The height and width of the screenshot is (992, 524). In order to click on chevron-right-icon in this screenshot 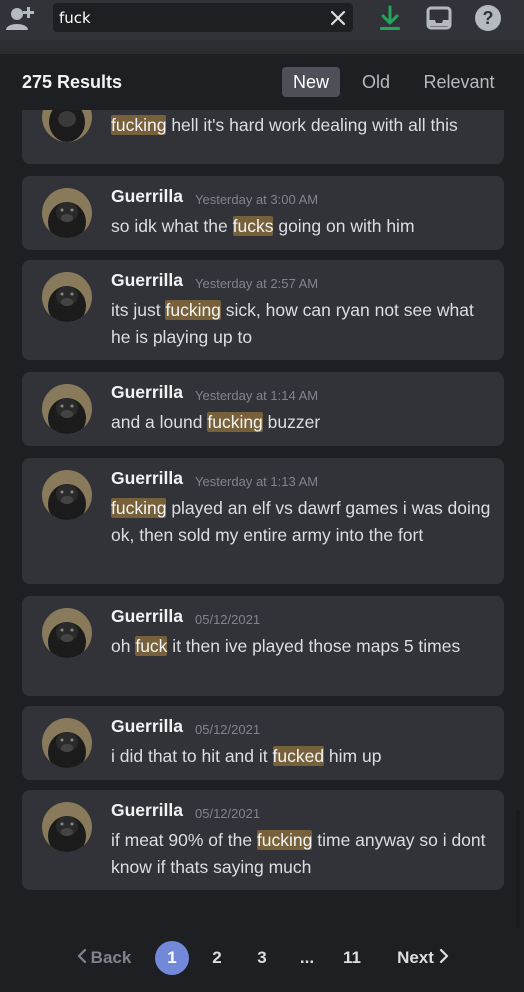, I will do `click(444, 958)`.